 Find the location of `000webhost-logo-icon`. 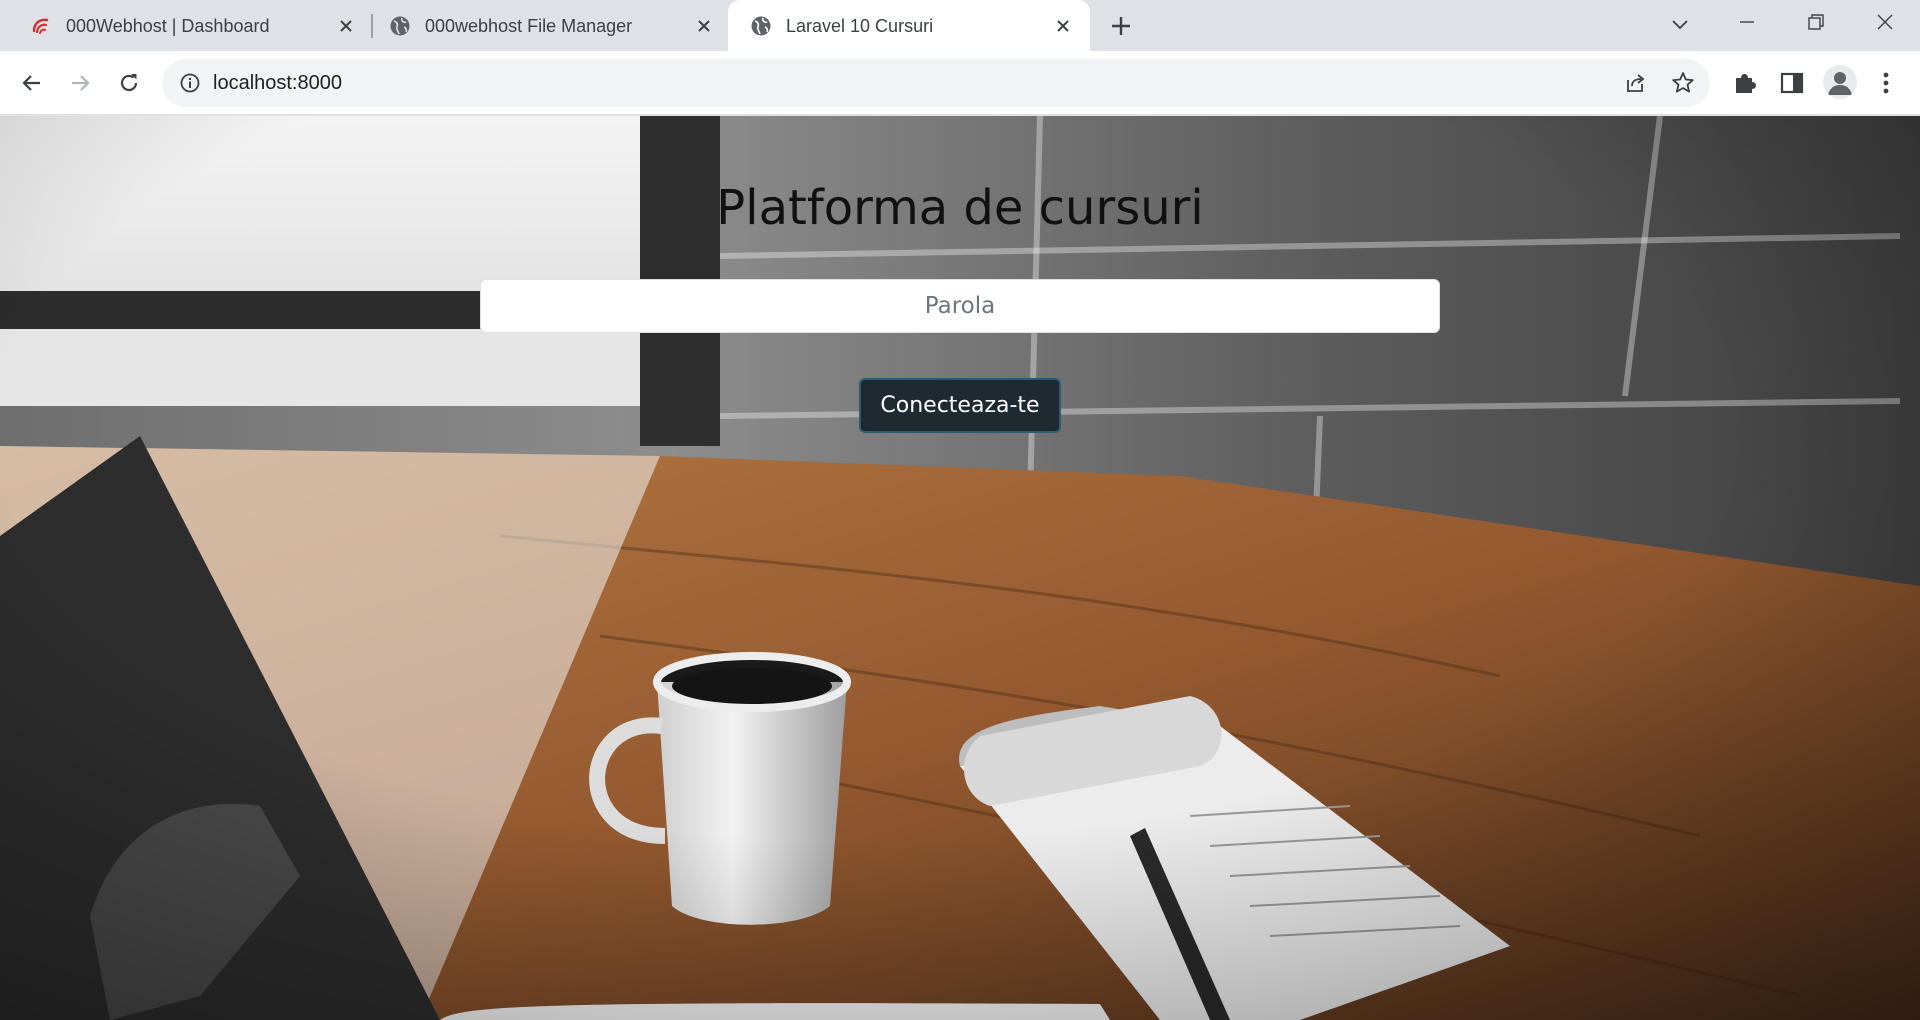

000webhost-logo-icon is located at coordinates (40, 26).